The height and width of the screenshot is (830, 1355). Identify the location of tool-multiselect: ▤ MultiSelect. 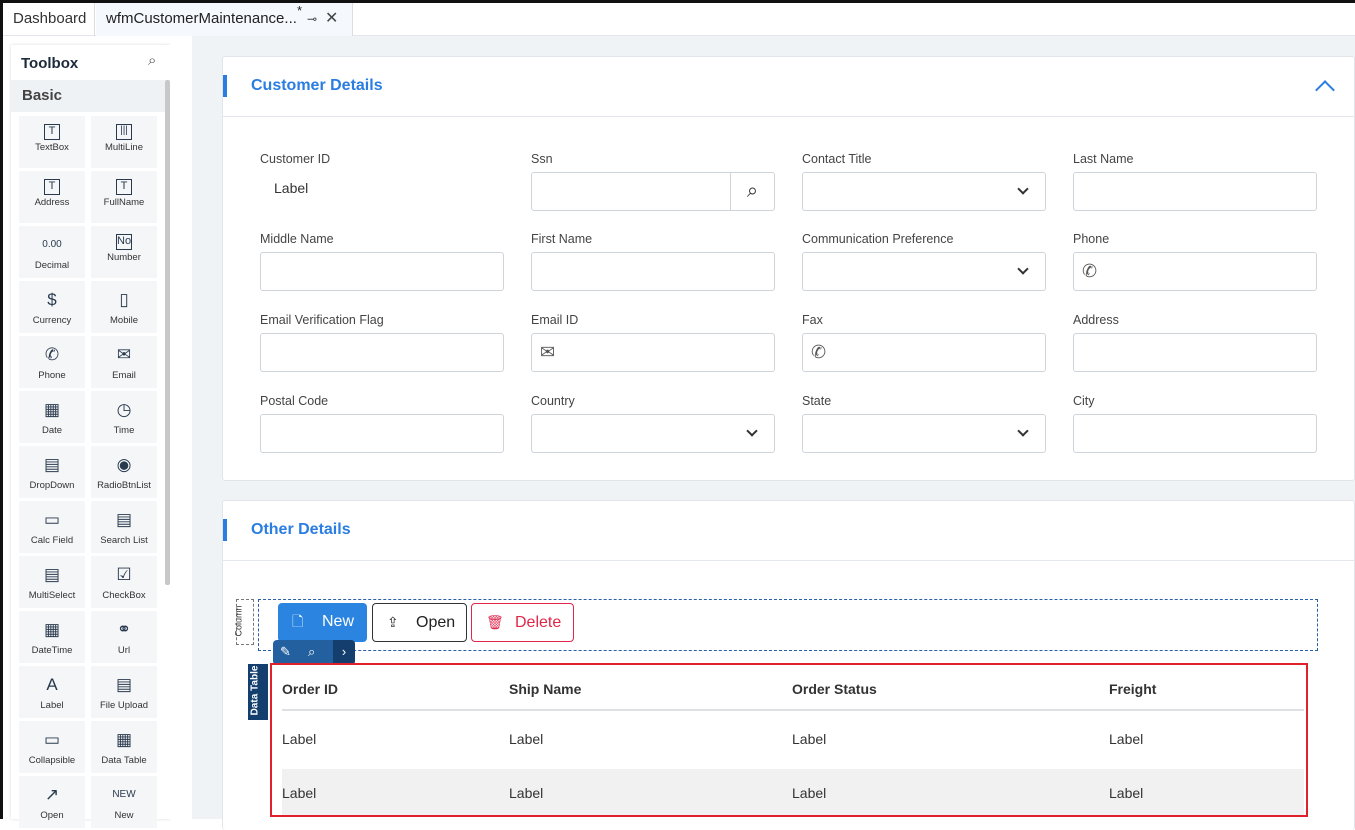
(52, 582).